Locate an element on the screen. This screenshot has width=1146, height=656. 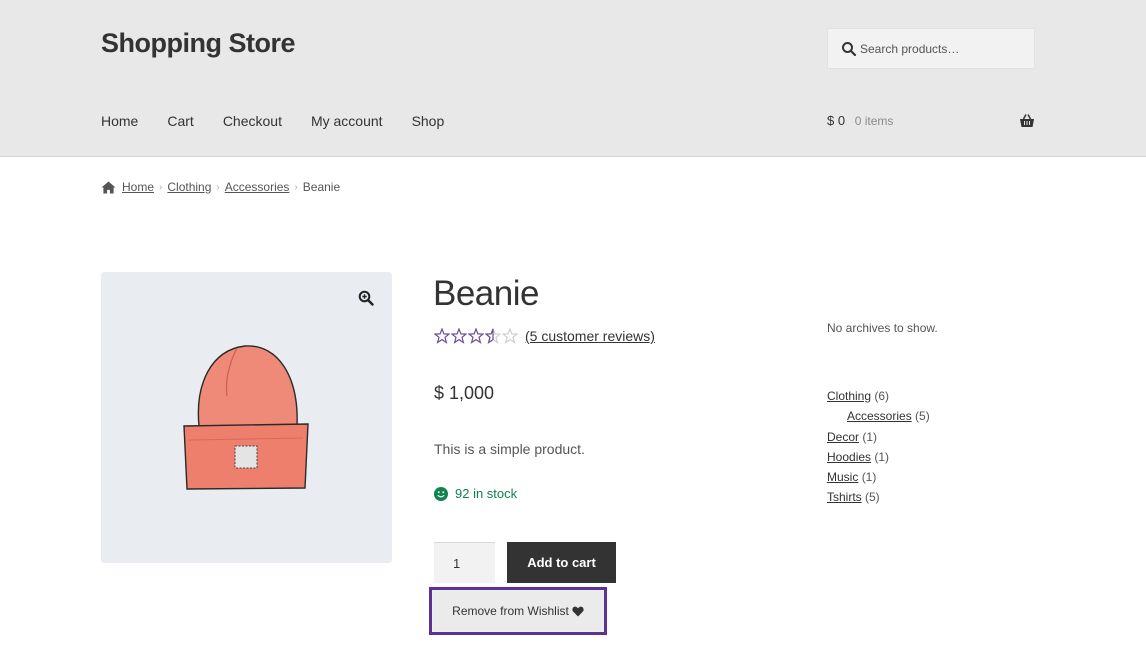
category-item: Clothing (6) is located at coordinates (878, 399).